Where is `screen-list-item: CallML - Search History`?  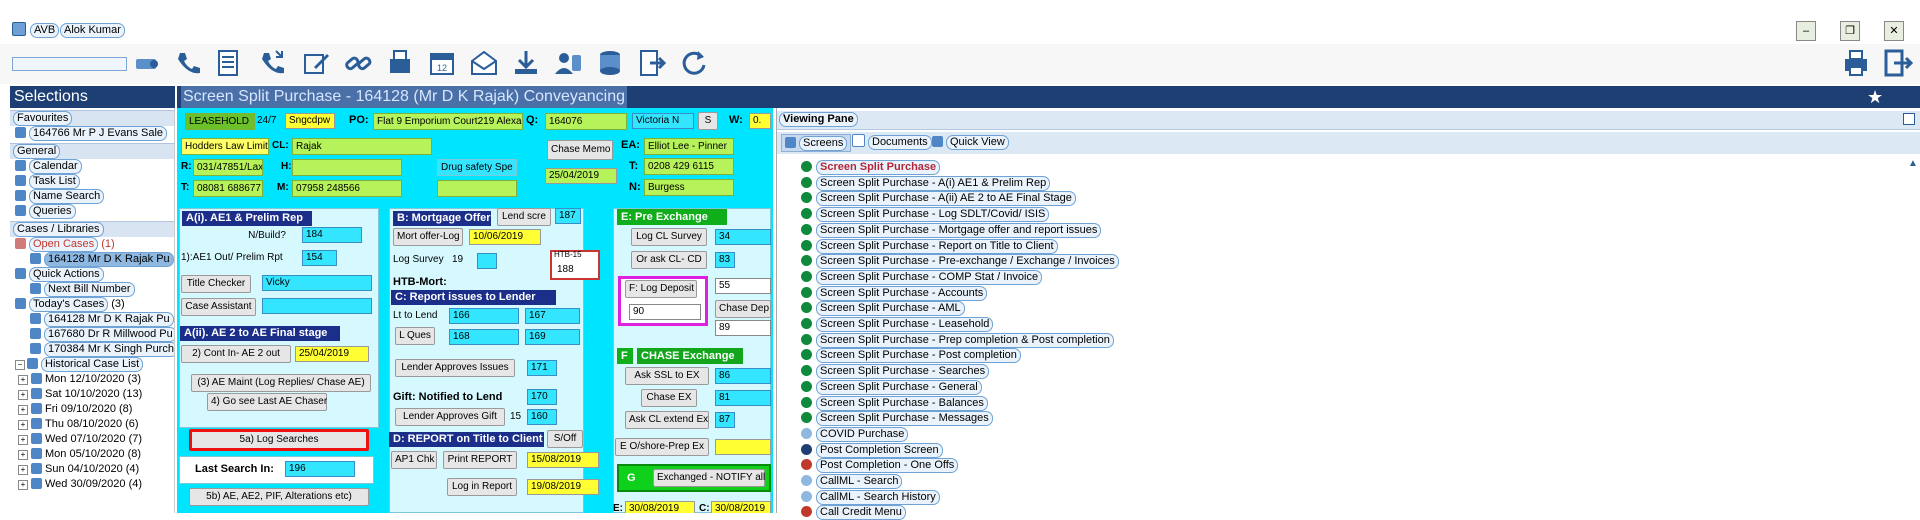
screen-list-item: CallML - Search History is located at coordinates (870, 497).